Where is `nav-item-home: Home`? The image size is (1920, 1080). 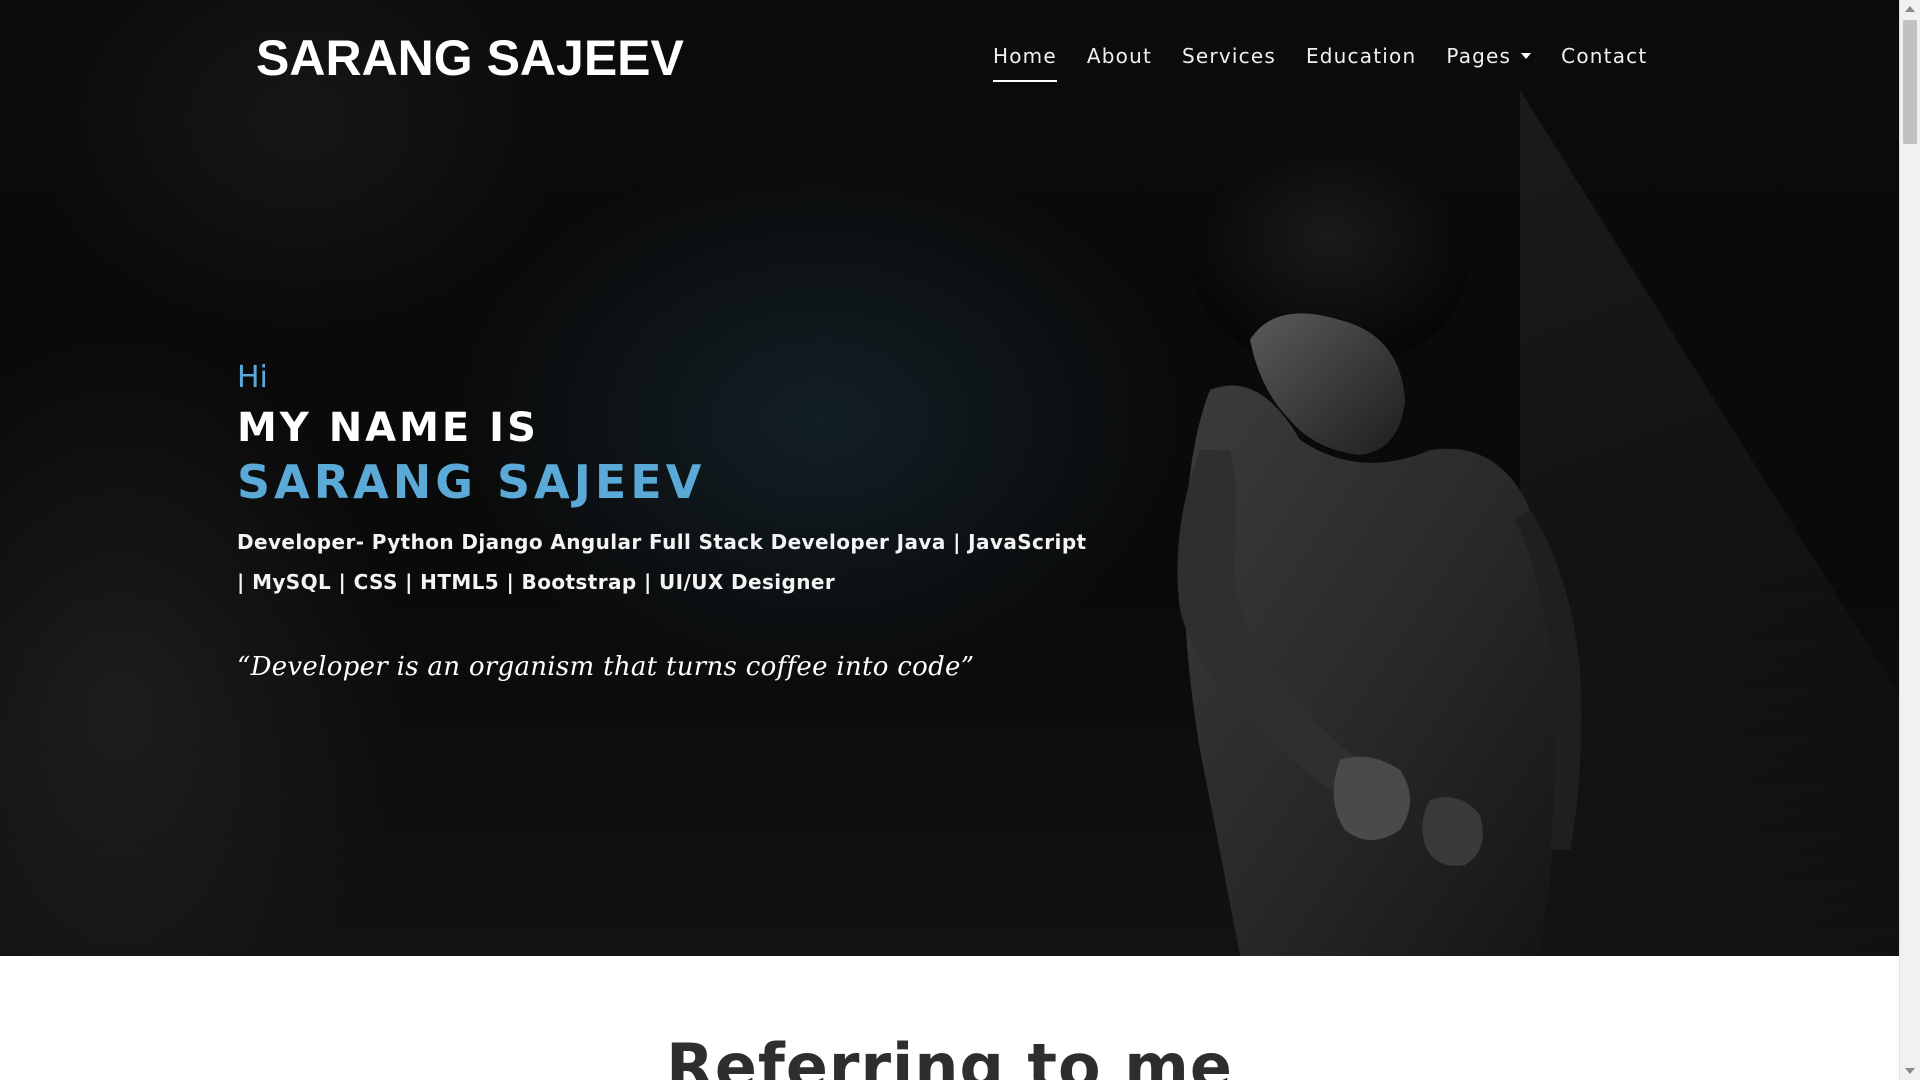 nav-item-home: Home is located at coordinates (1025, 63).